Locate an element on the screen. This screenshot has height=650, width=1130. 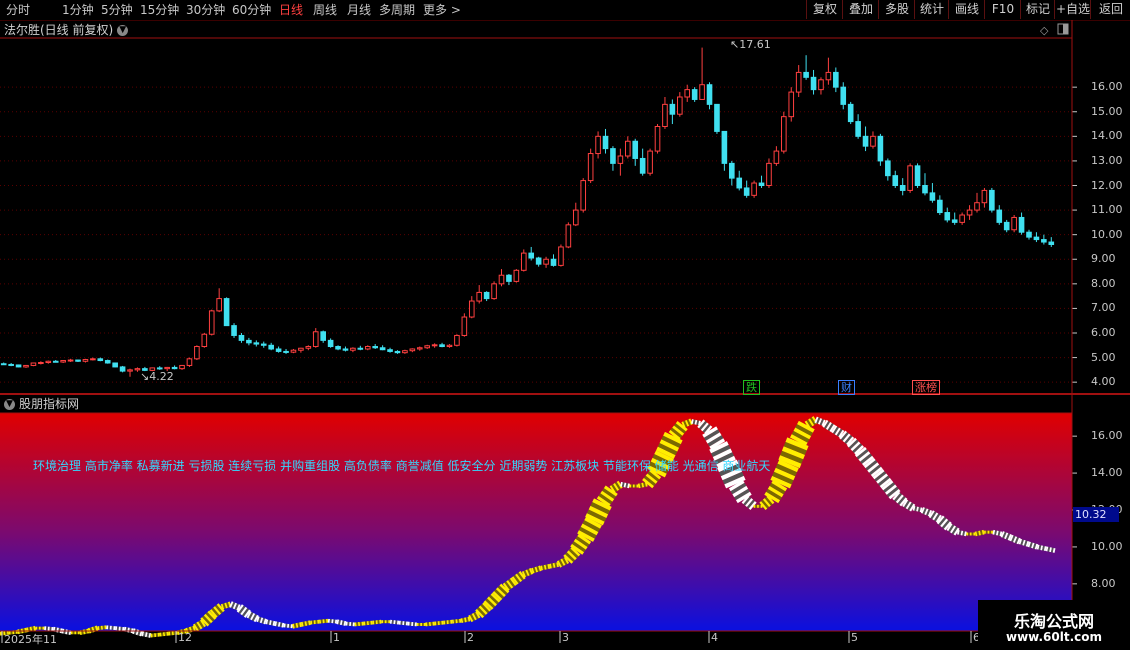
y-tick-label: 15.00 is located at coordinates (1107, 111).